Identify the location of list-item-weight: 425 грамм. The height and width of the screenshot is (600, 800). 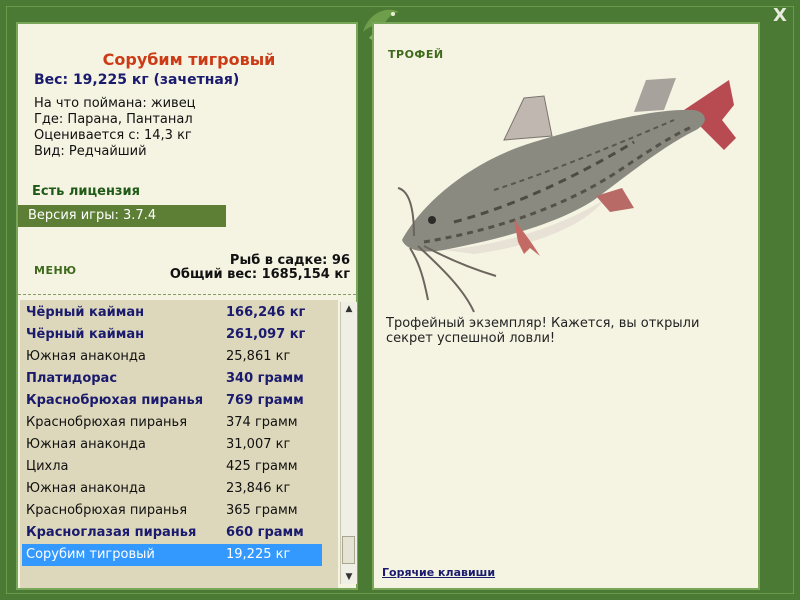
(262, 466).